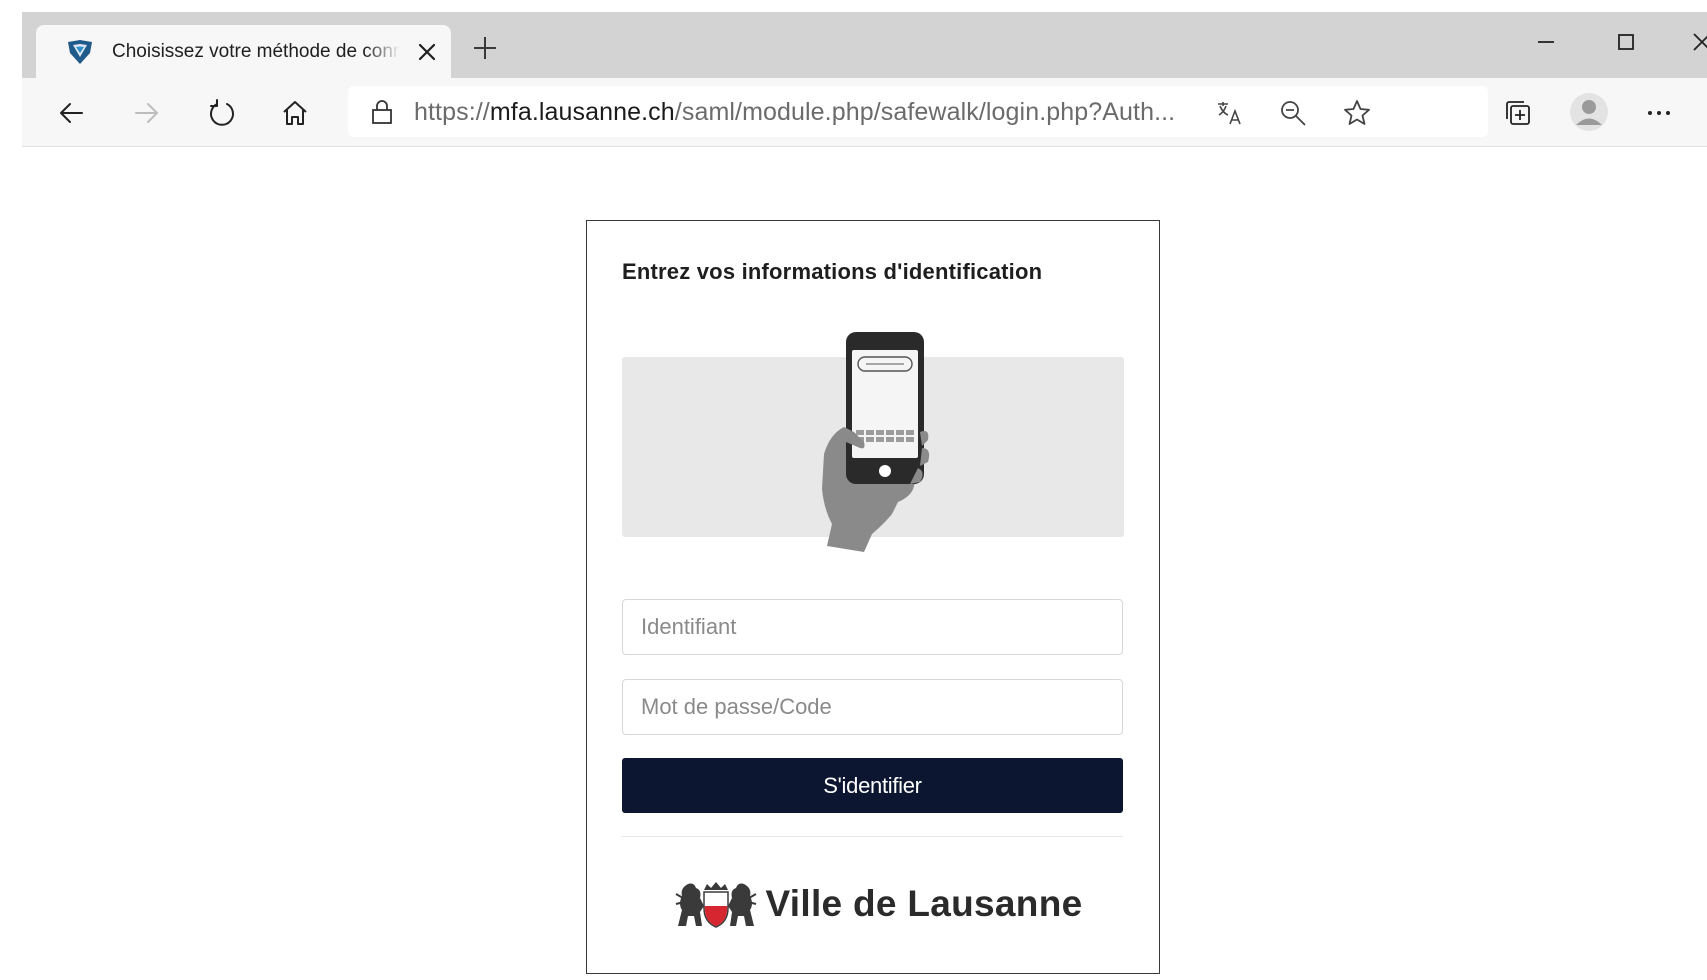 This screenshot has height=980, width=1707. I want to click on back-arrow-icon, so click(71, 113).